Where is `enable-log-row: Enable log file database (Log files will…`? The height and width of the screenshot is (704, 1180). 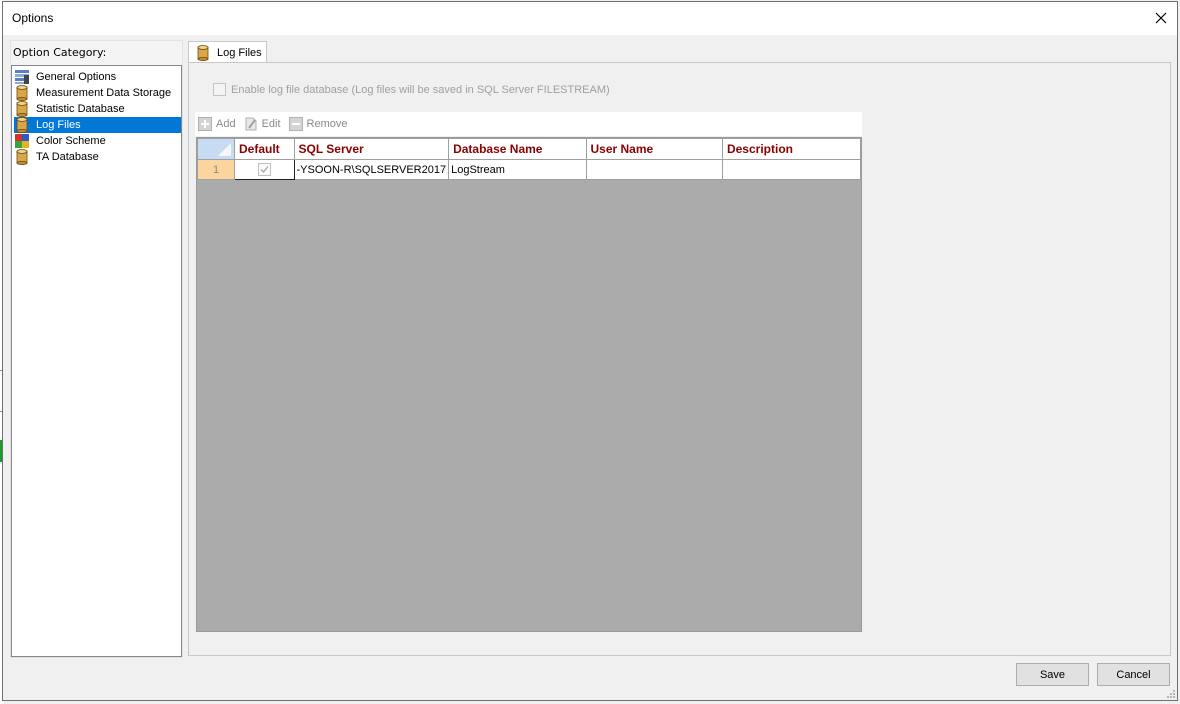 enable-log-row: Enable log file database (Log files will… is located at coordinates (411, 89).